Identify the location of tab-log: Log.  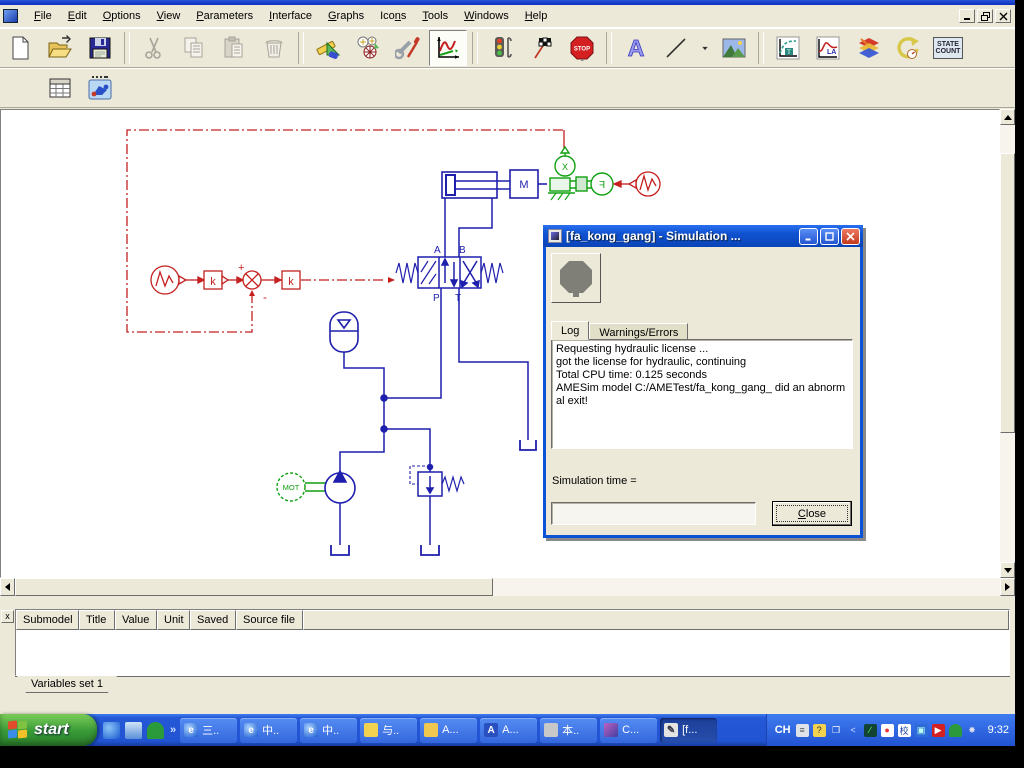
(570, 330).